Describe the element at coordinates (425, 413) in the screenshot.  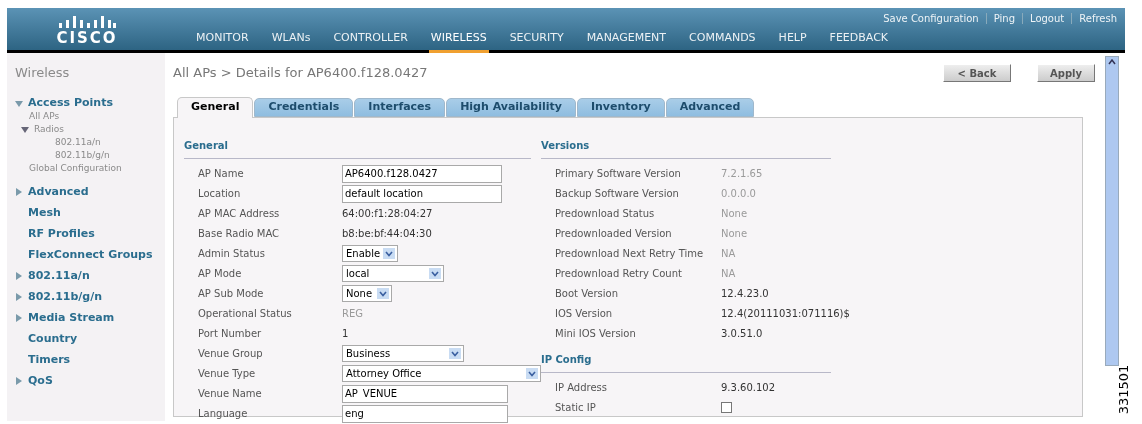
I see `text-field: eng` at that location.